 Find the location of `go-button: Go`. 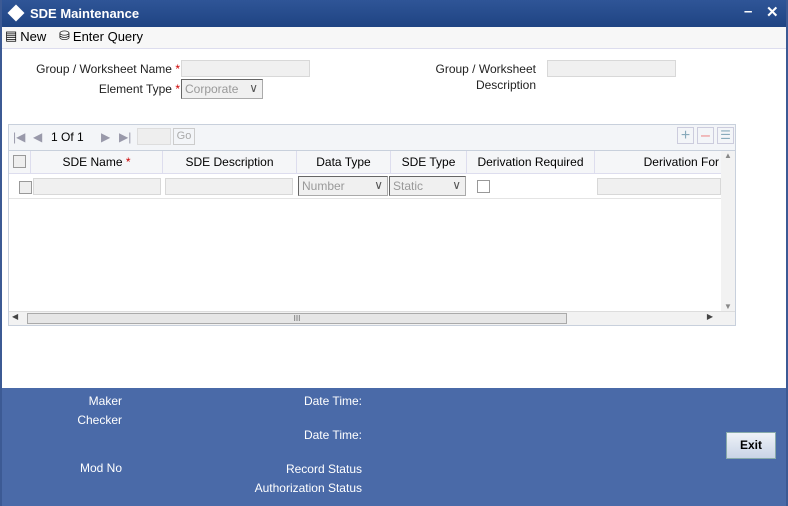

go-button: Go is located at coordinates (184, 136).